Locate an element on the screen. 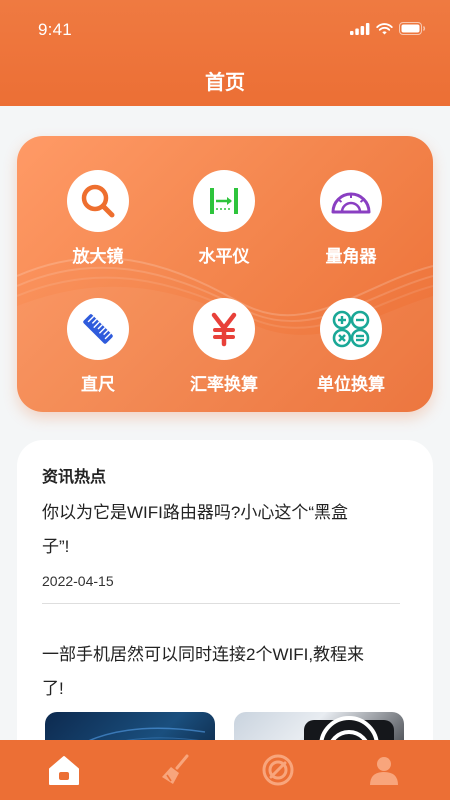 The height and width of the screenshot is (800, 450). profile-icon is located at coordinates (384, 771).